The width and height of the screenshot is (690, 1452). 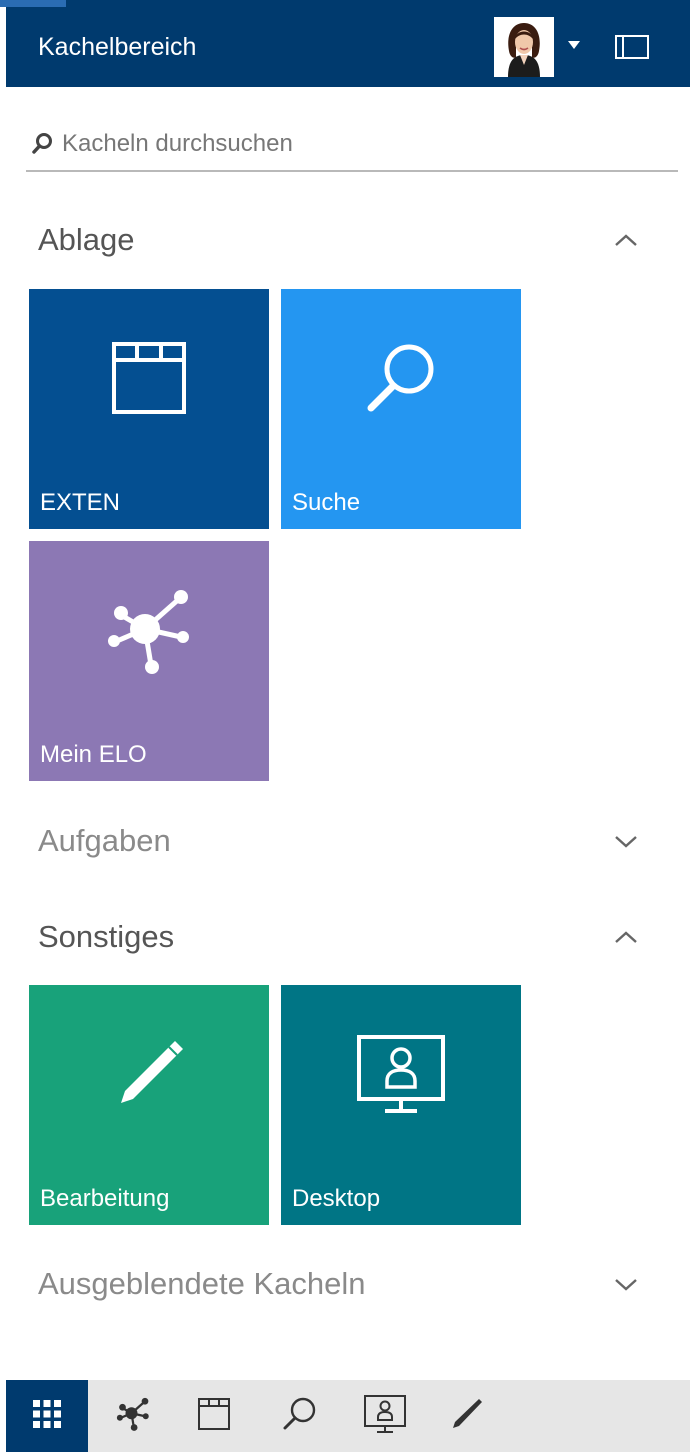 What do you see at coordinates (104, 840) in the screenshot?
I see `section-title: Aufgaben` at bounding box center [104, 840].